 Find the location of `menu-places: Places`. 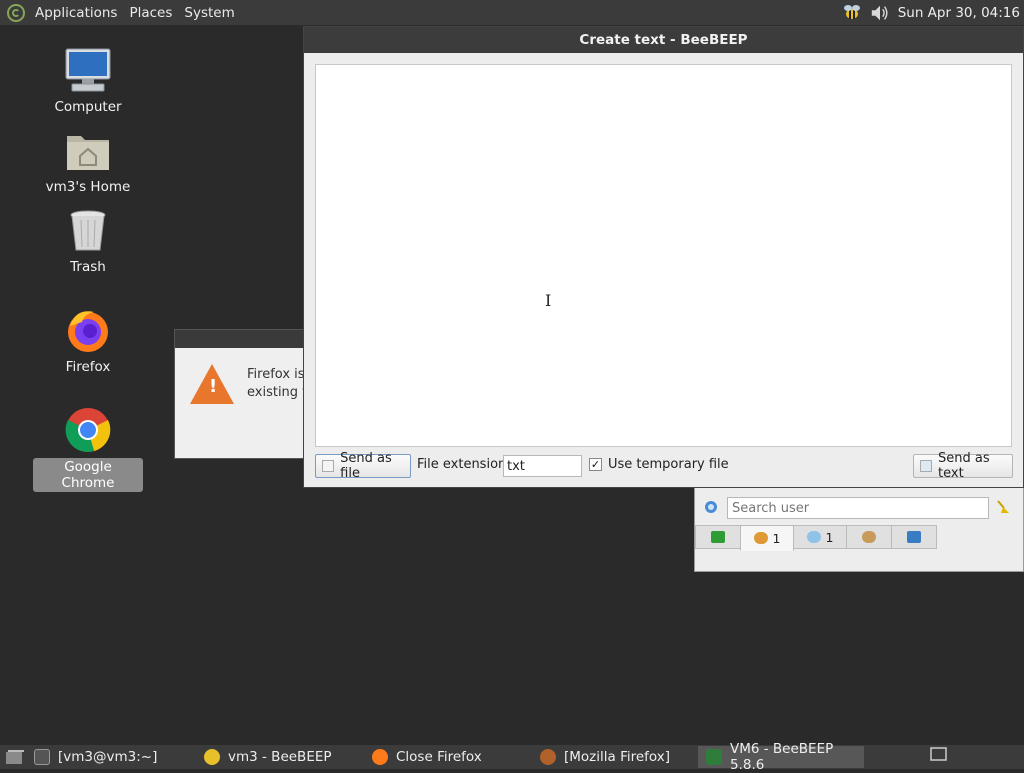

menu-places: Places is located at coordinates (150, 13).